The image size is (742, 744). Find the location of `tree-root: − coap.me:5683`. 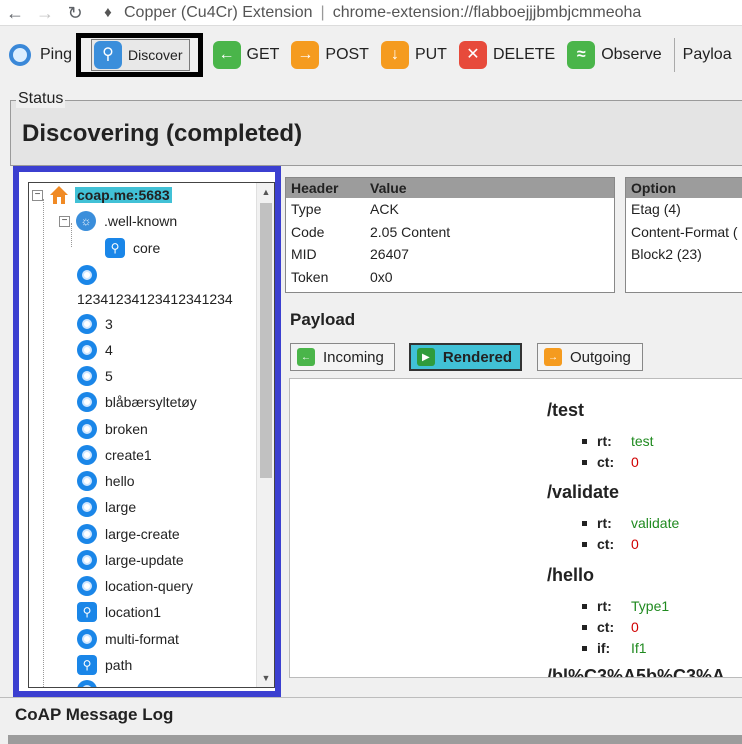

tree-root: − coap.me:5683 is located at coordinates (102, 195).